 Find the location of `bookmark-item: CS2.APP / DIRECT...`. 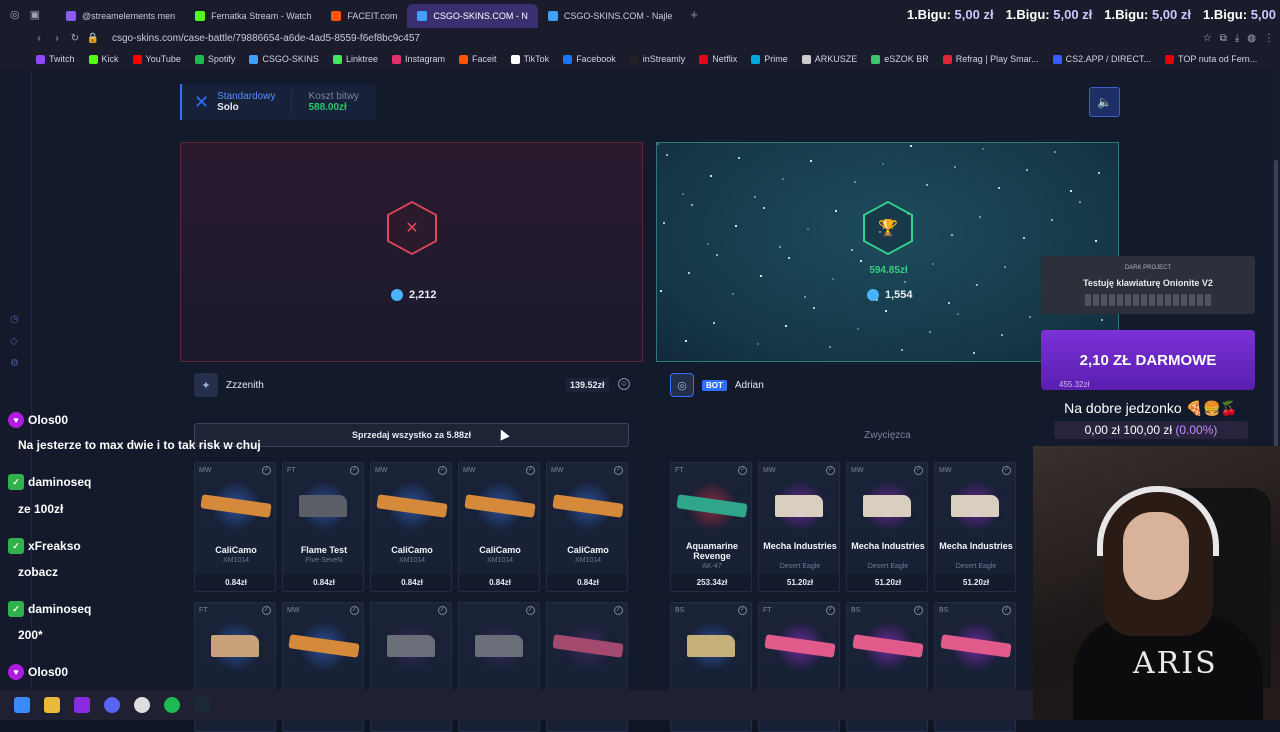

bookmark-item: CS2.APP / DIRECT... is located at coordinates (1101, 59).